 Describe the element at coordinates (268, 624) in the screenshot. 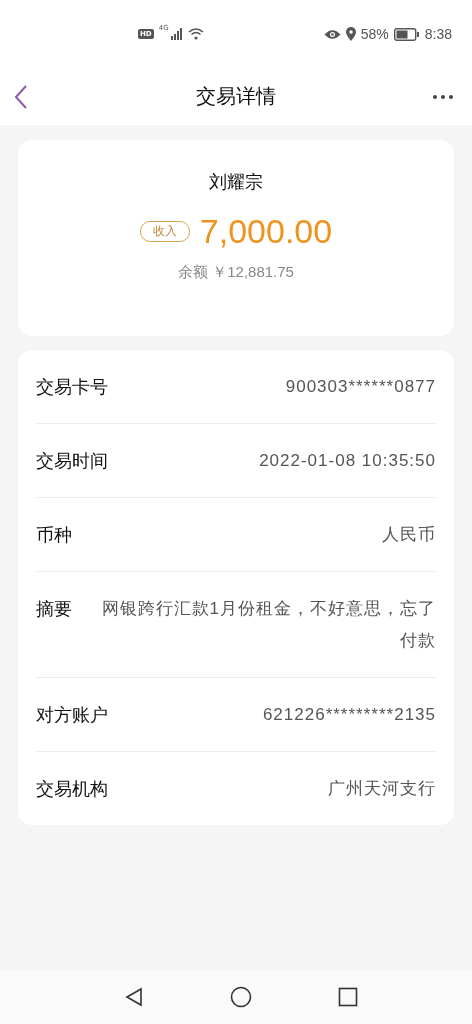

I see `detail-value: 网银跨行汇款1月份租金，不好意思，忘了付款` at that location.